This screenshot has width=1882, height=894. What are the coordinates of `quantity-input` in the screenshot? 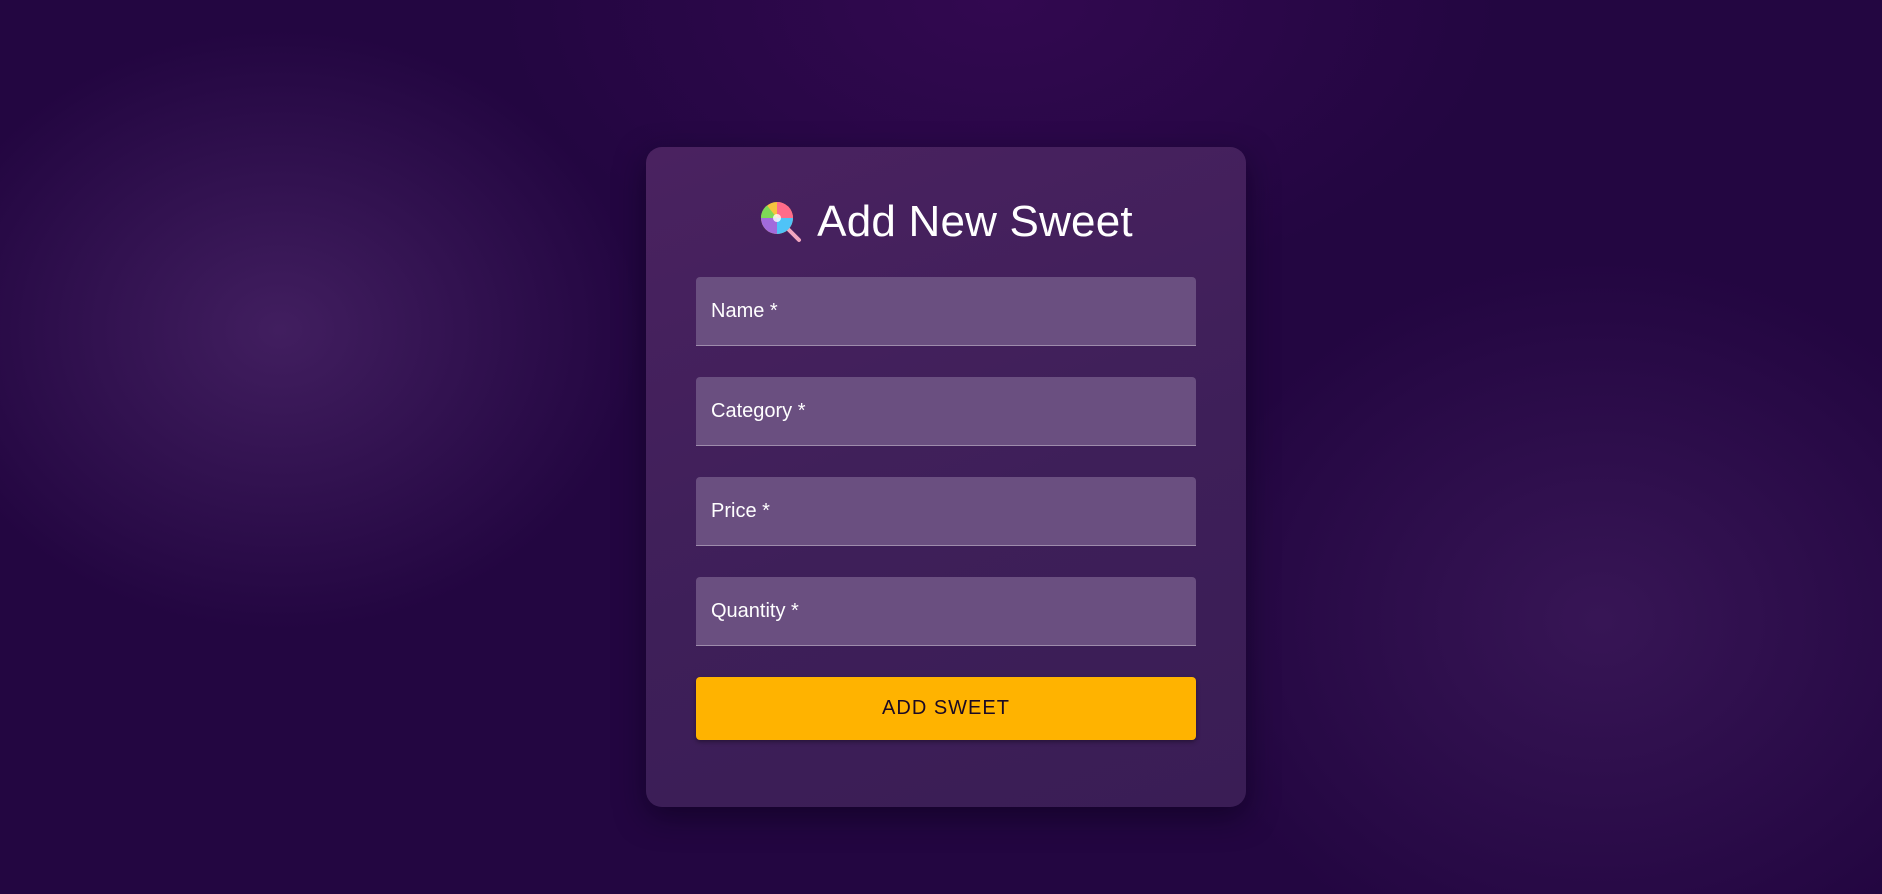 It's located at (946, 611).